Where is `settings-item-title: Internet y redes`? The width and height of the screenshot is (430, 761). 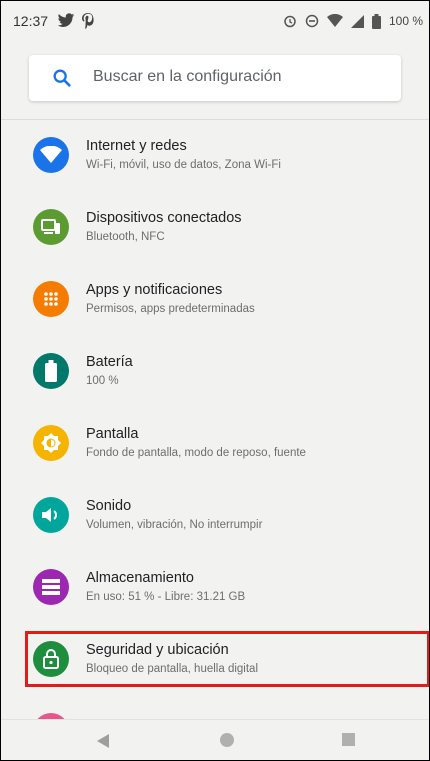
settings-item-title: Internet y redes is located at coordinates (136, 146).